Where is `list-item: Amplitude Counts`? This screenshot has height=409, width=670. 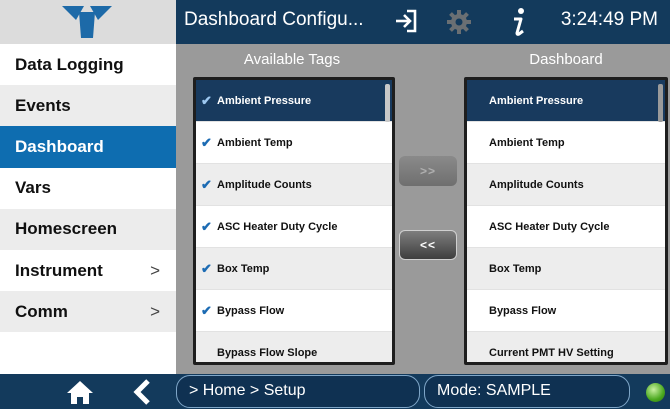
list-item: Amplitude Counts is located at coordinates (566, 185).